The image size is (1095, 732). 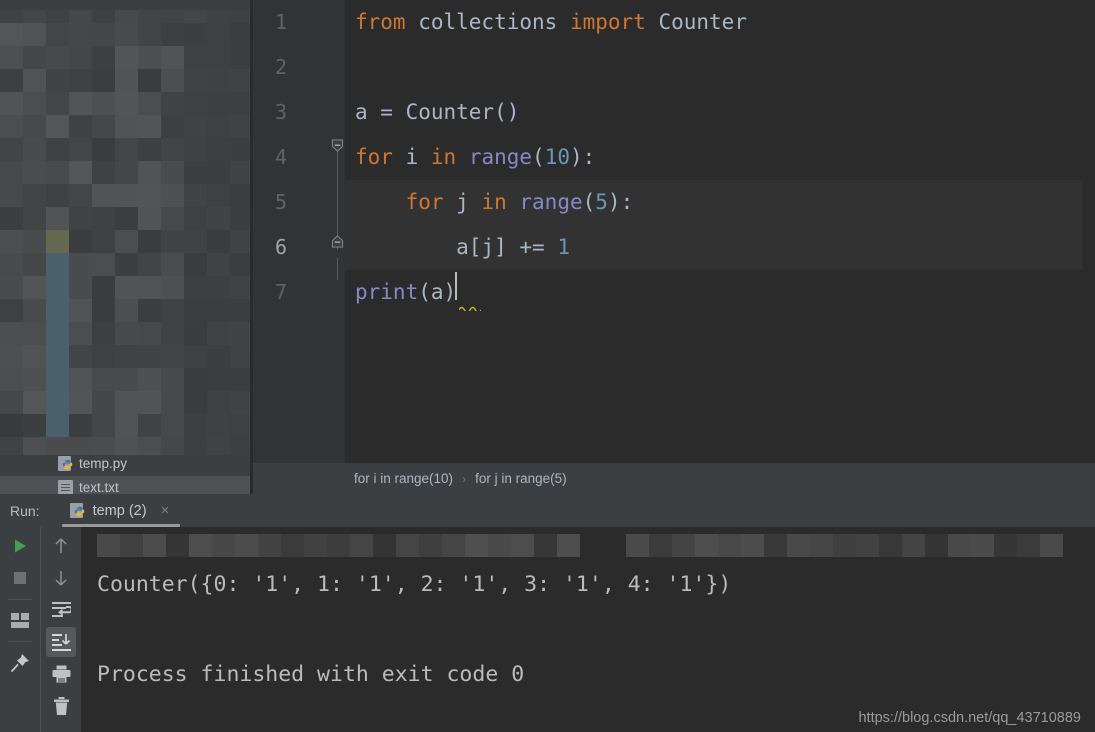 I want to click on line-number: 2, so click(x=280, y=67).